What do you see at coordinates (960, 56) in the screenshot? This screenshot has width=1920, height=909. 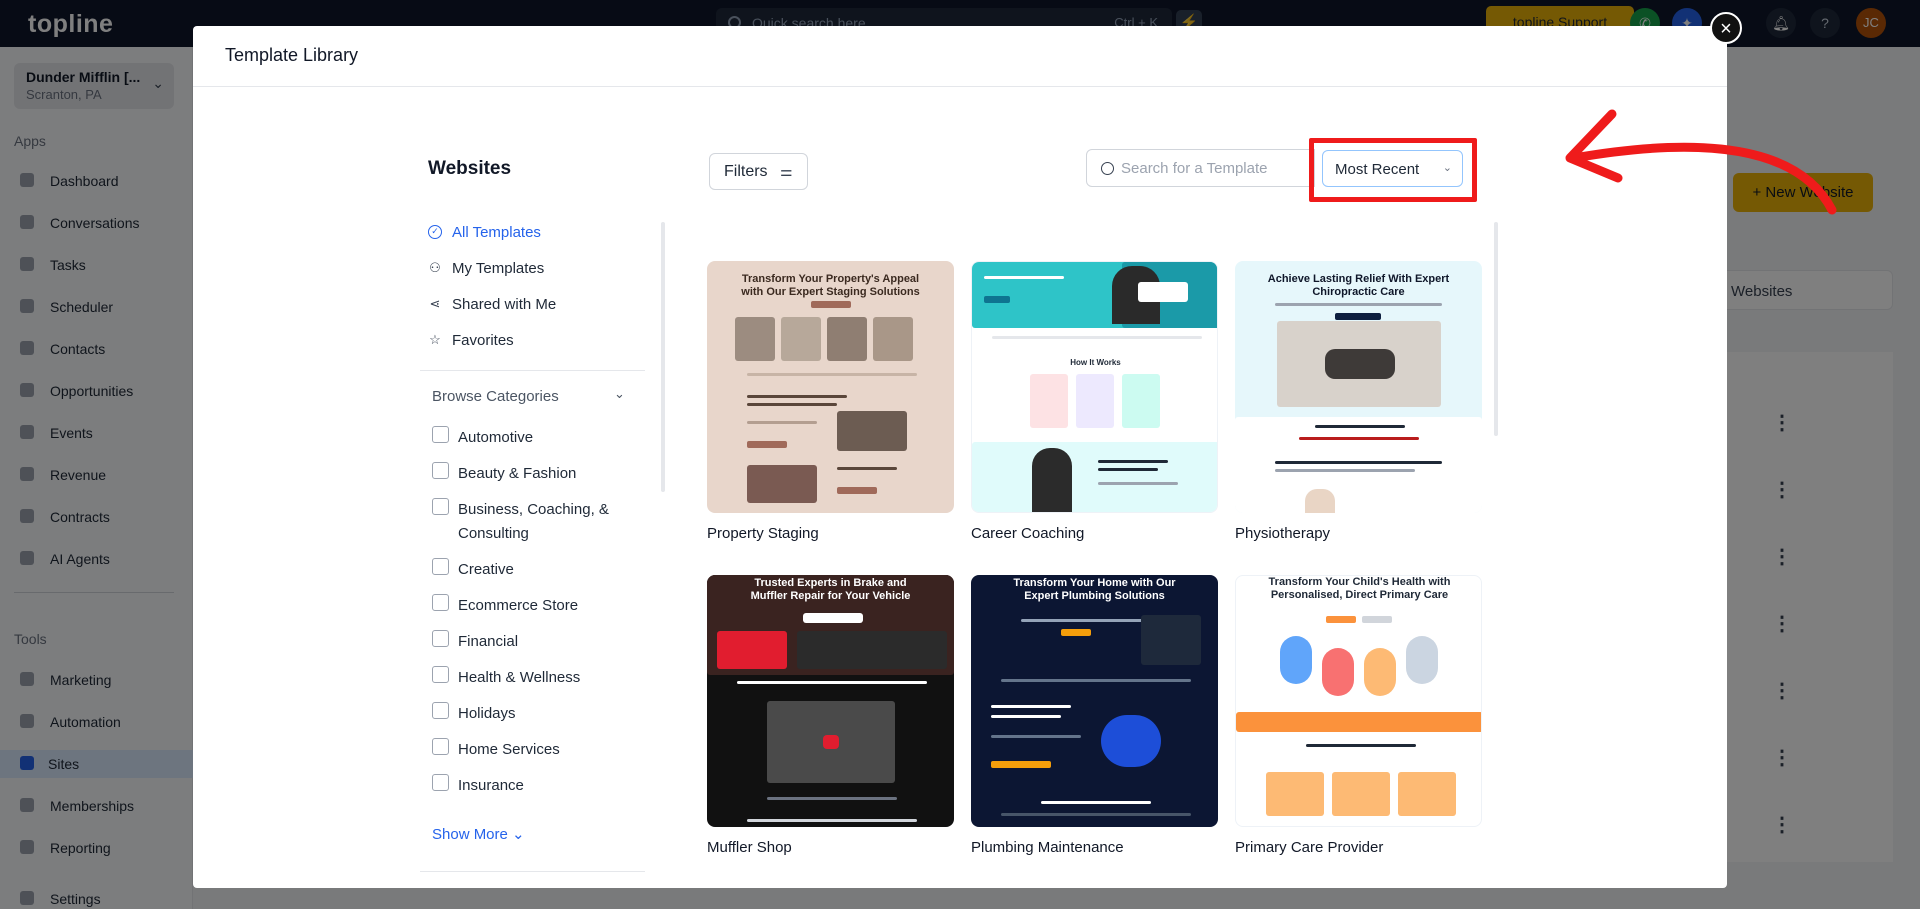 I see `modal-header: Template Library` at bounding box center [960, 56].